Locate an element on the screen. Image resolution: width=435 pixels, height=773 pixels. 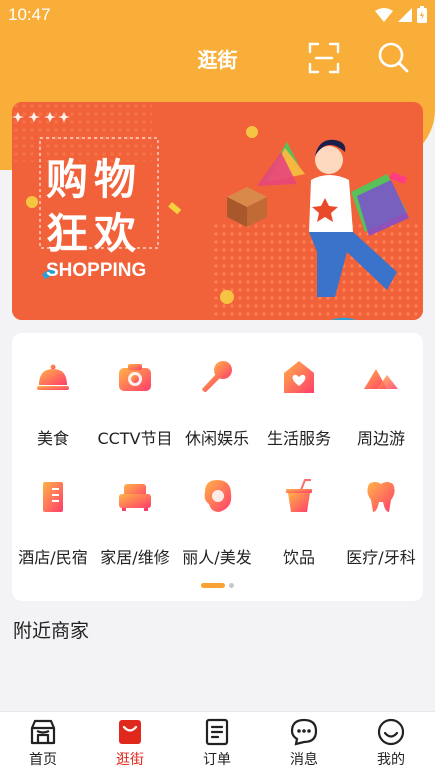
category-cctv: CCTV节目 is located at coordinates (135, 397).